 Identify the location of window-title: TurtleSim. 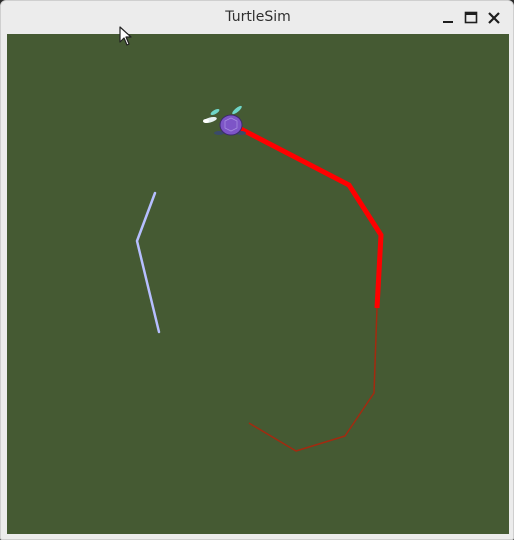
(258, 17).